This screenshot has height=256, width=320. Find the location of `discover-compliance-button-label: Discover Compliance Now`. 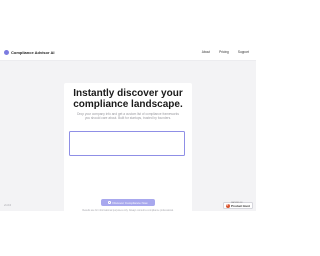

discover-compliance-button-label: Discover Compliance Now is located at coordinates (130, 202).